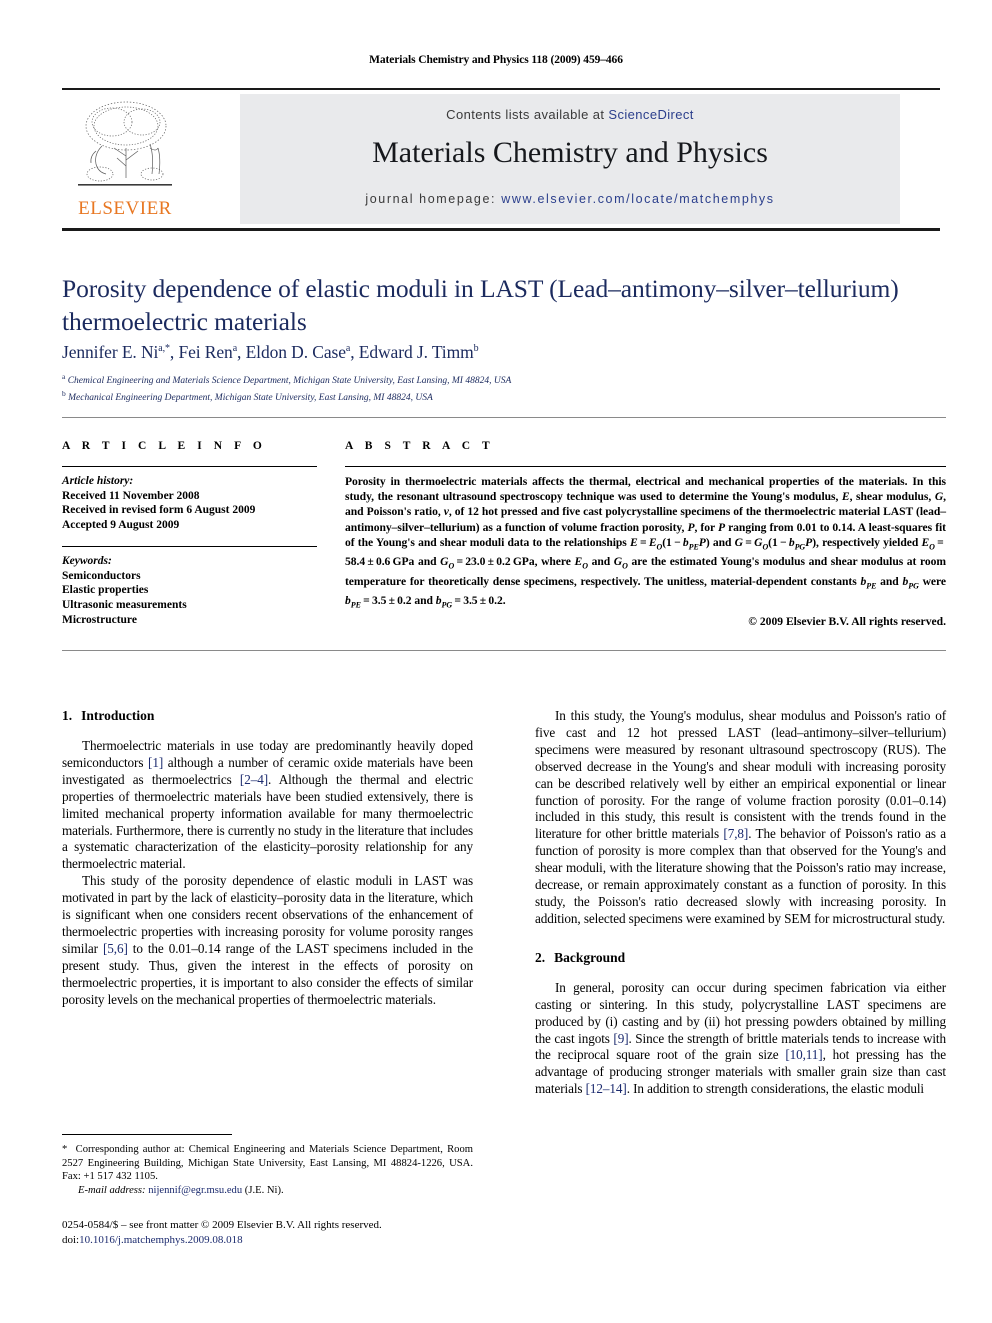  Describe the element at coordinates (112, 1190) in the screenshot. I see `email-label: E-mail address:` at that location.